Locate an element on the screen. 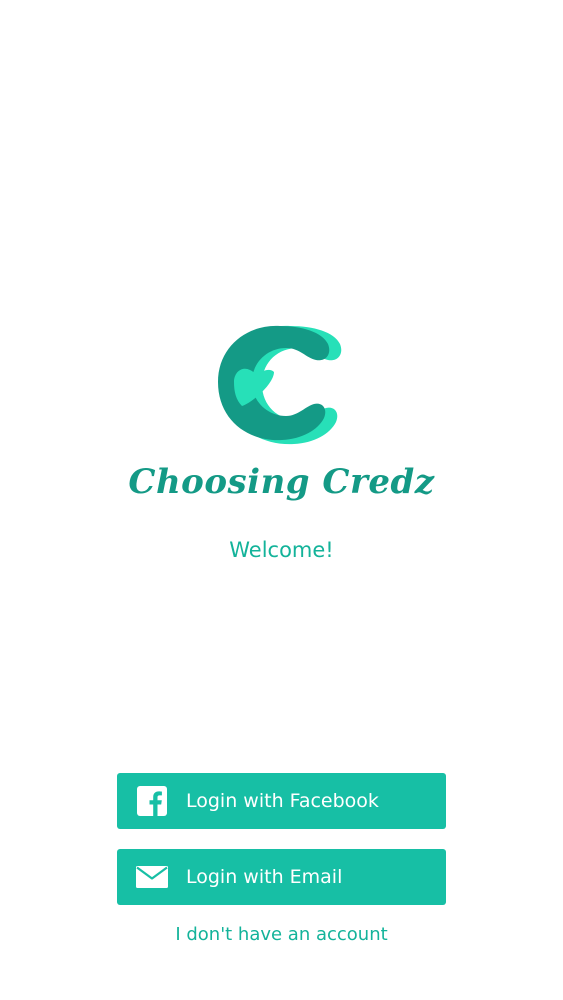 This screenshot has height=1000, width=563. login-facebook-label: Login with Facebook is located at coordinates (282, 801).